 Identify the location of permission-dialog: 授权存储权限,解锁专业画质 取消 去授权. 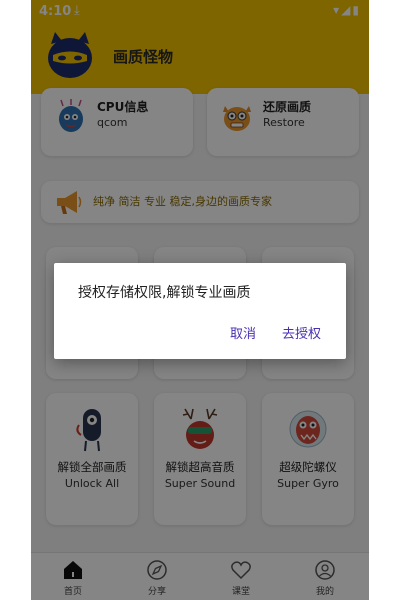
(200, 311).